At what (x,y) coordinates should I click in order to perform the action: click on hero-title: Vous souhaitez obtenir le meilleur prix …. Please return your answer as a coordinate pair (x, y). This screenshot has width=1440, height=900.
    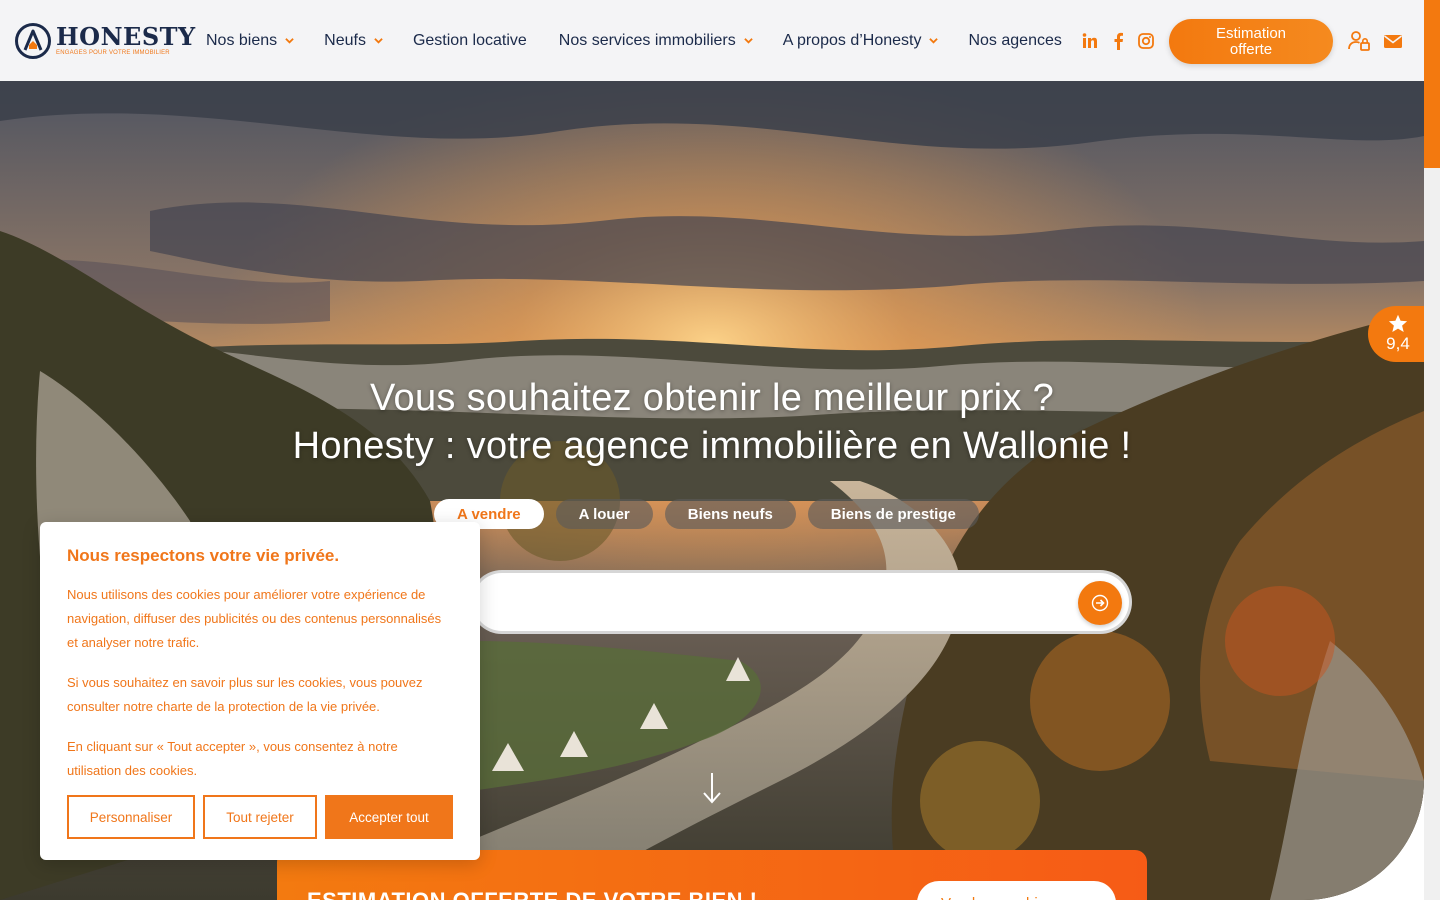
    Looking at the image, I should click on (712, 422).